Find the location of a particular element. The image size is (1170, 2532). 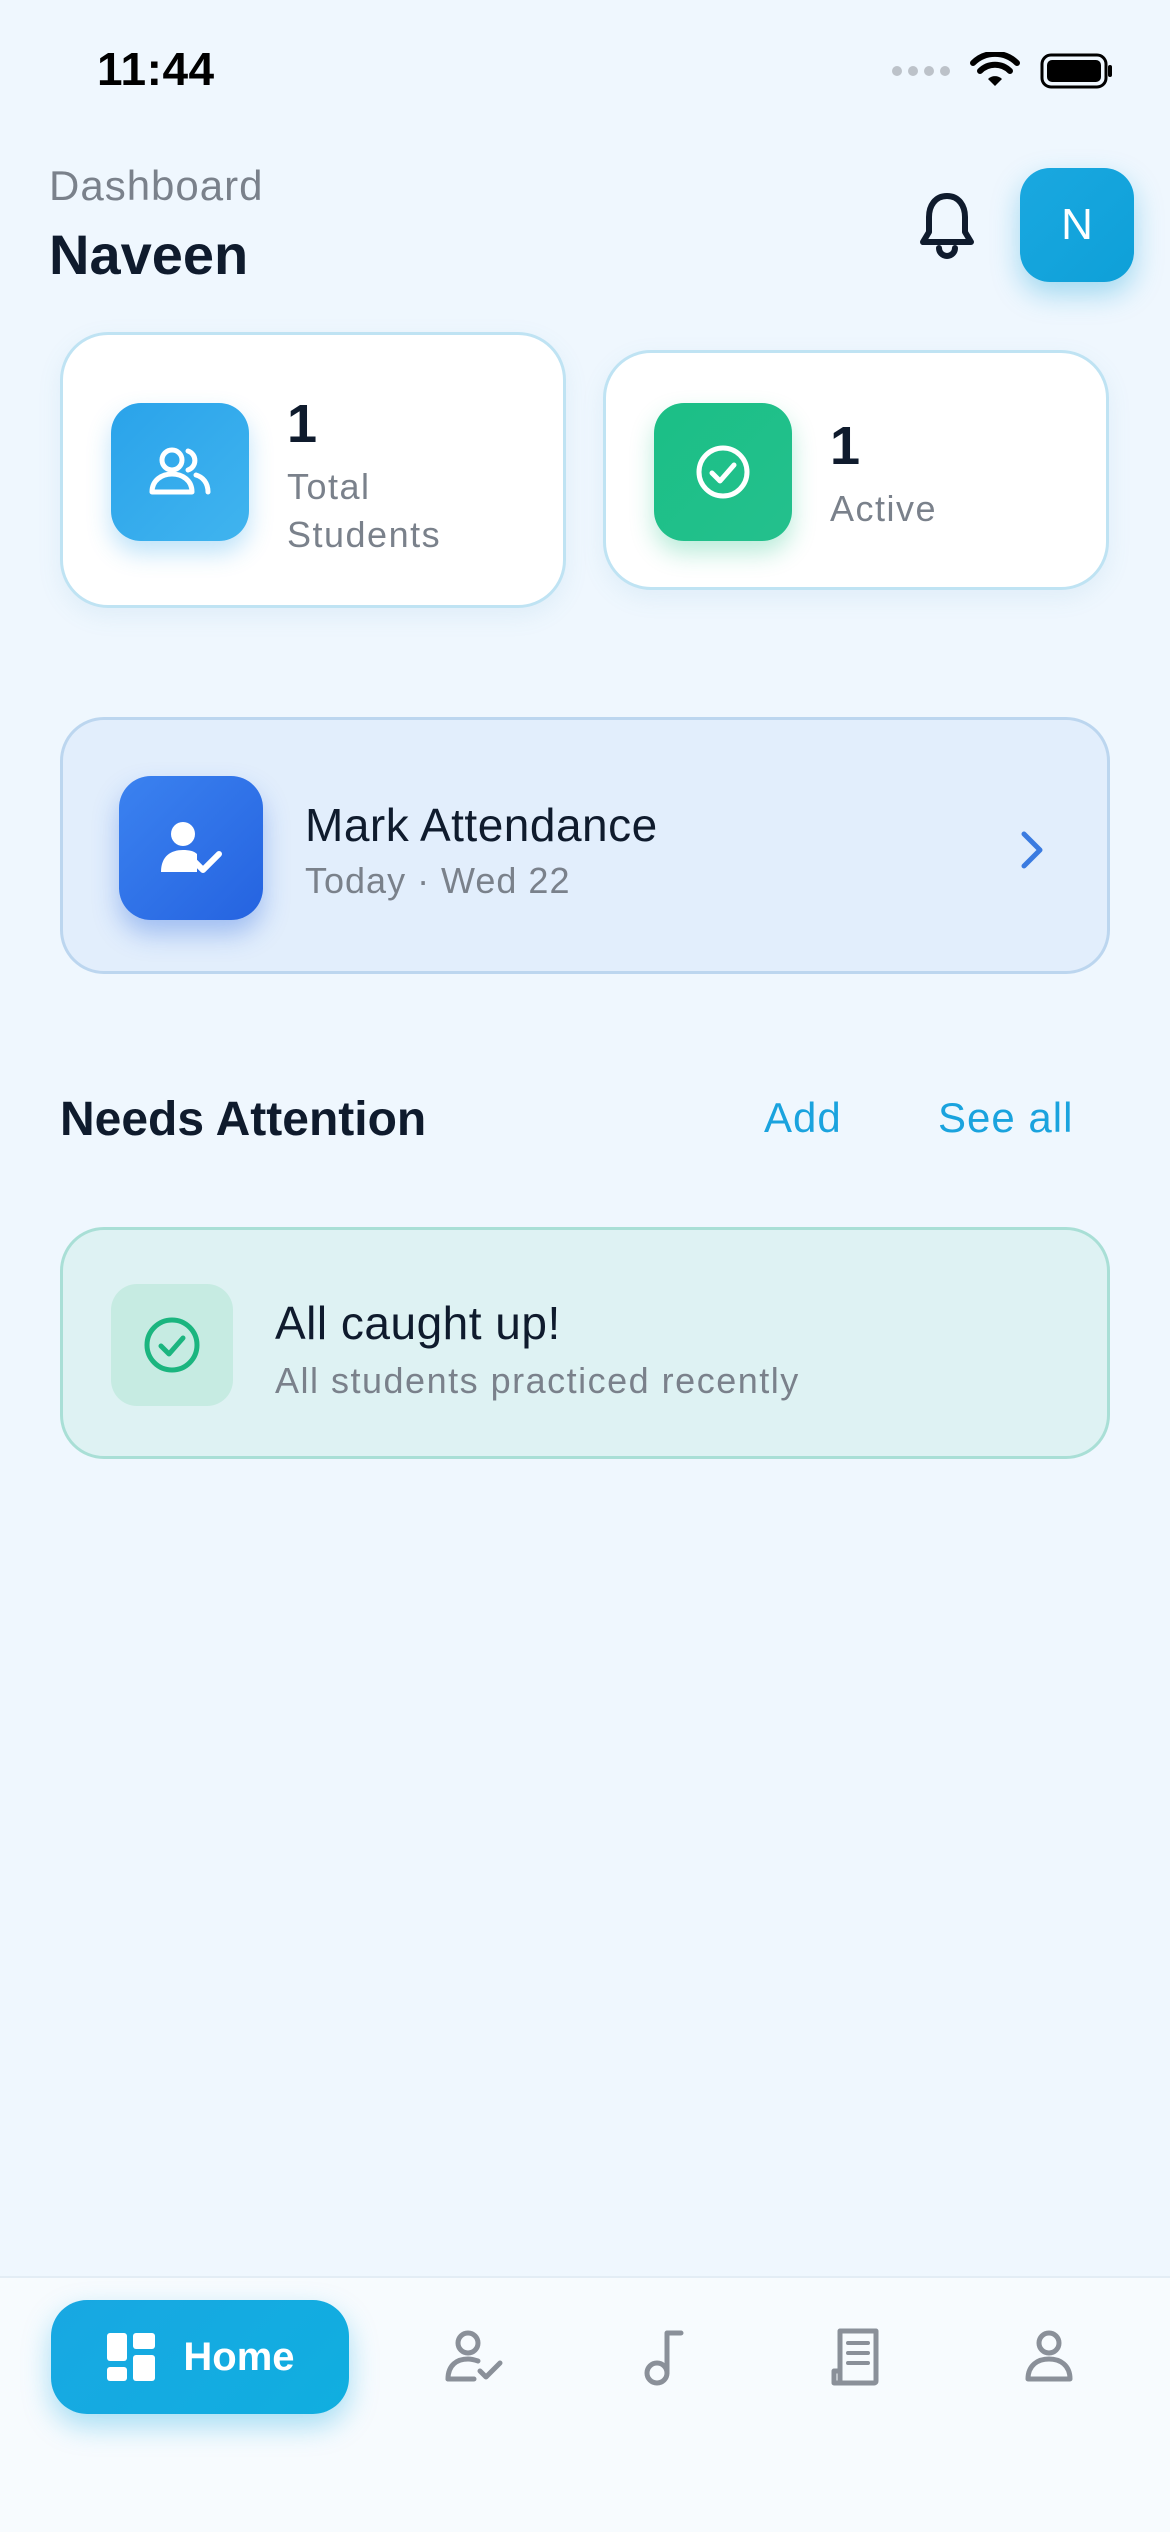

active-students-card: 1 Active is located at coordinates (856, 470).